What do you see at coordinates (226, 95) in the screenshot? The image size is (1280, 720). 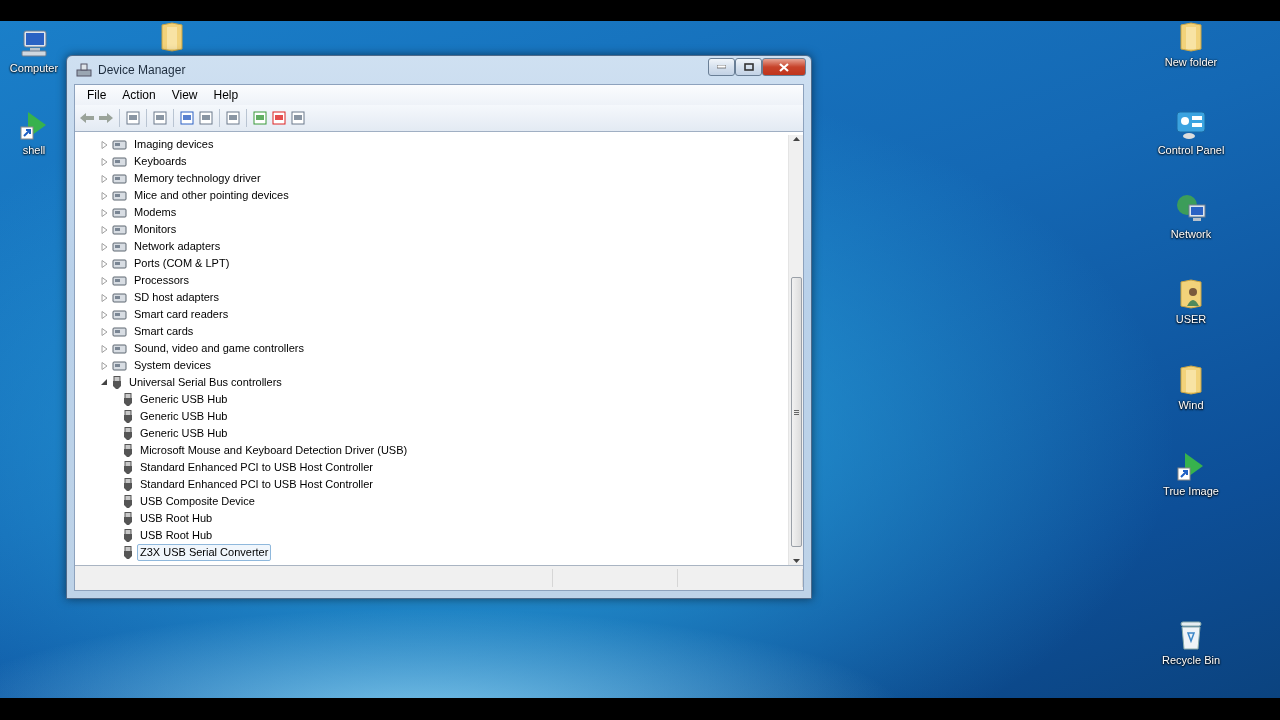 I see `menu-item: Help` at bounding box center [226, 95].